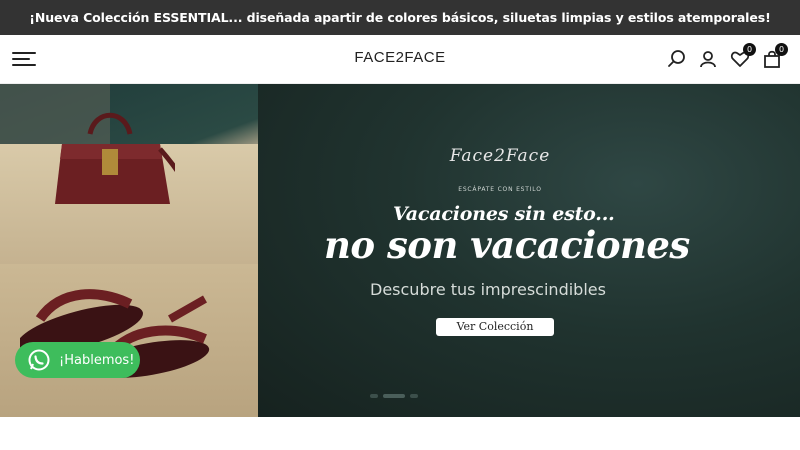 The height and width of the screenshot is (450, 800). What do you see at coordinates (488, 289) in the screenshot?
I see `hero-subheadline: Descubre tus imprescindibles` at bounding box center [488, 289].